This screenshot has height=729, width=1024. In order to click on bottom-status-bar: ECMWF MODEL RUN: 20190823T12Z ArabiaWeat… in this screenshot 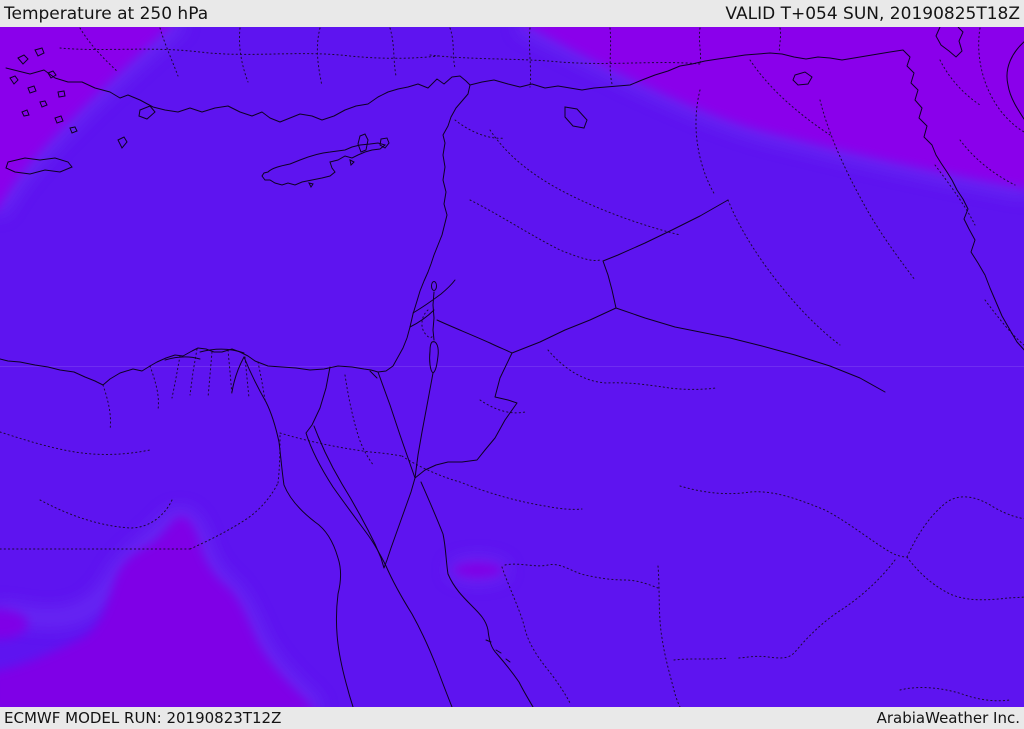, I will do `click(512, 718)`.